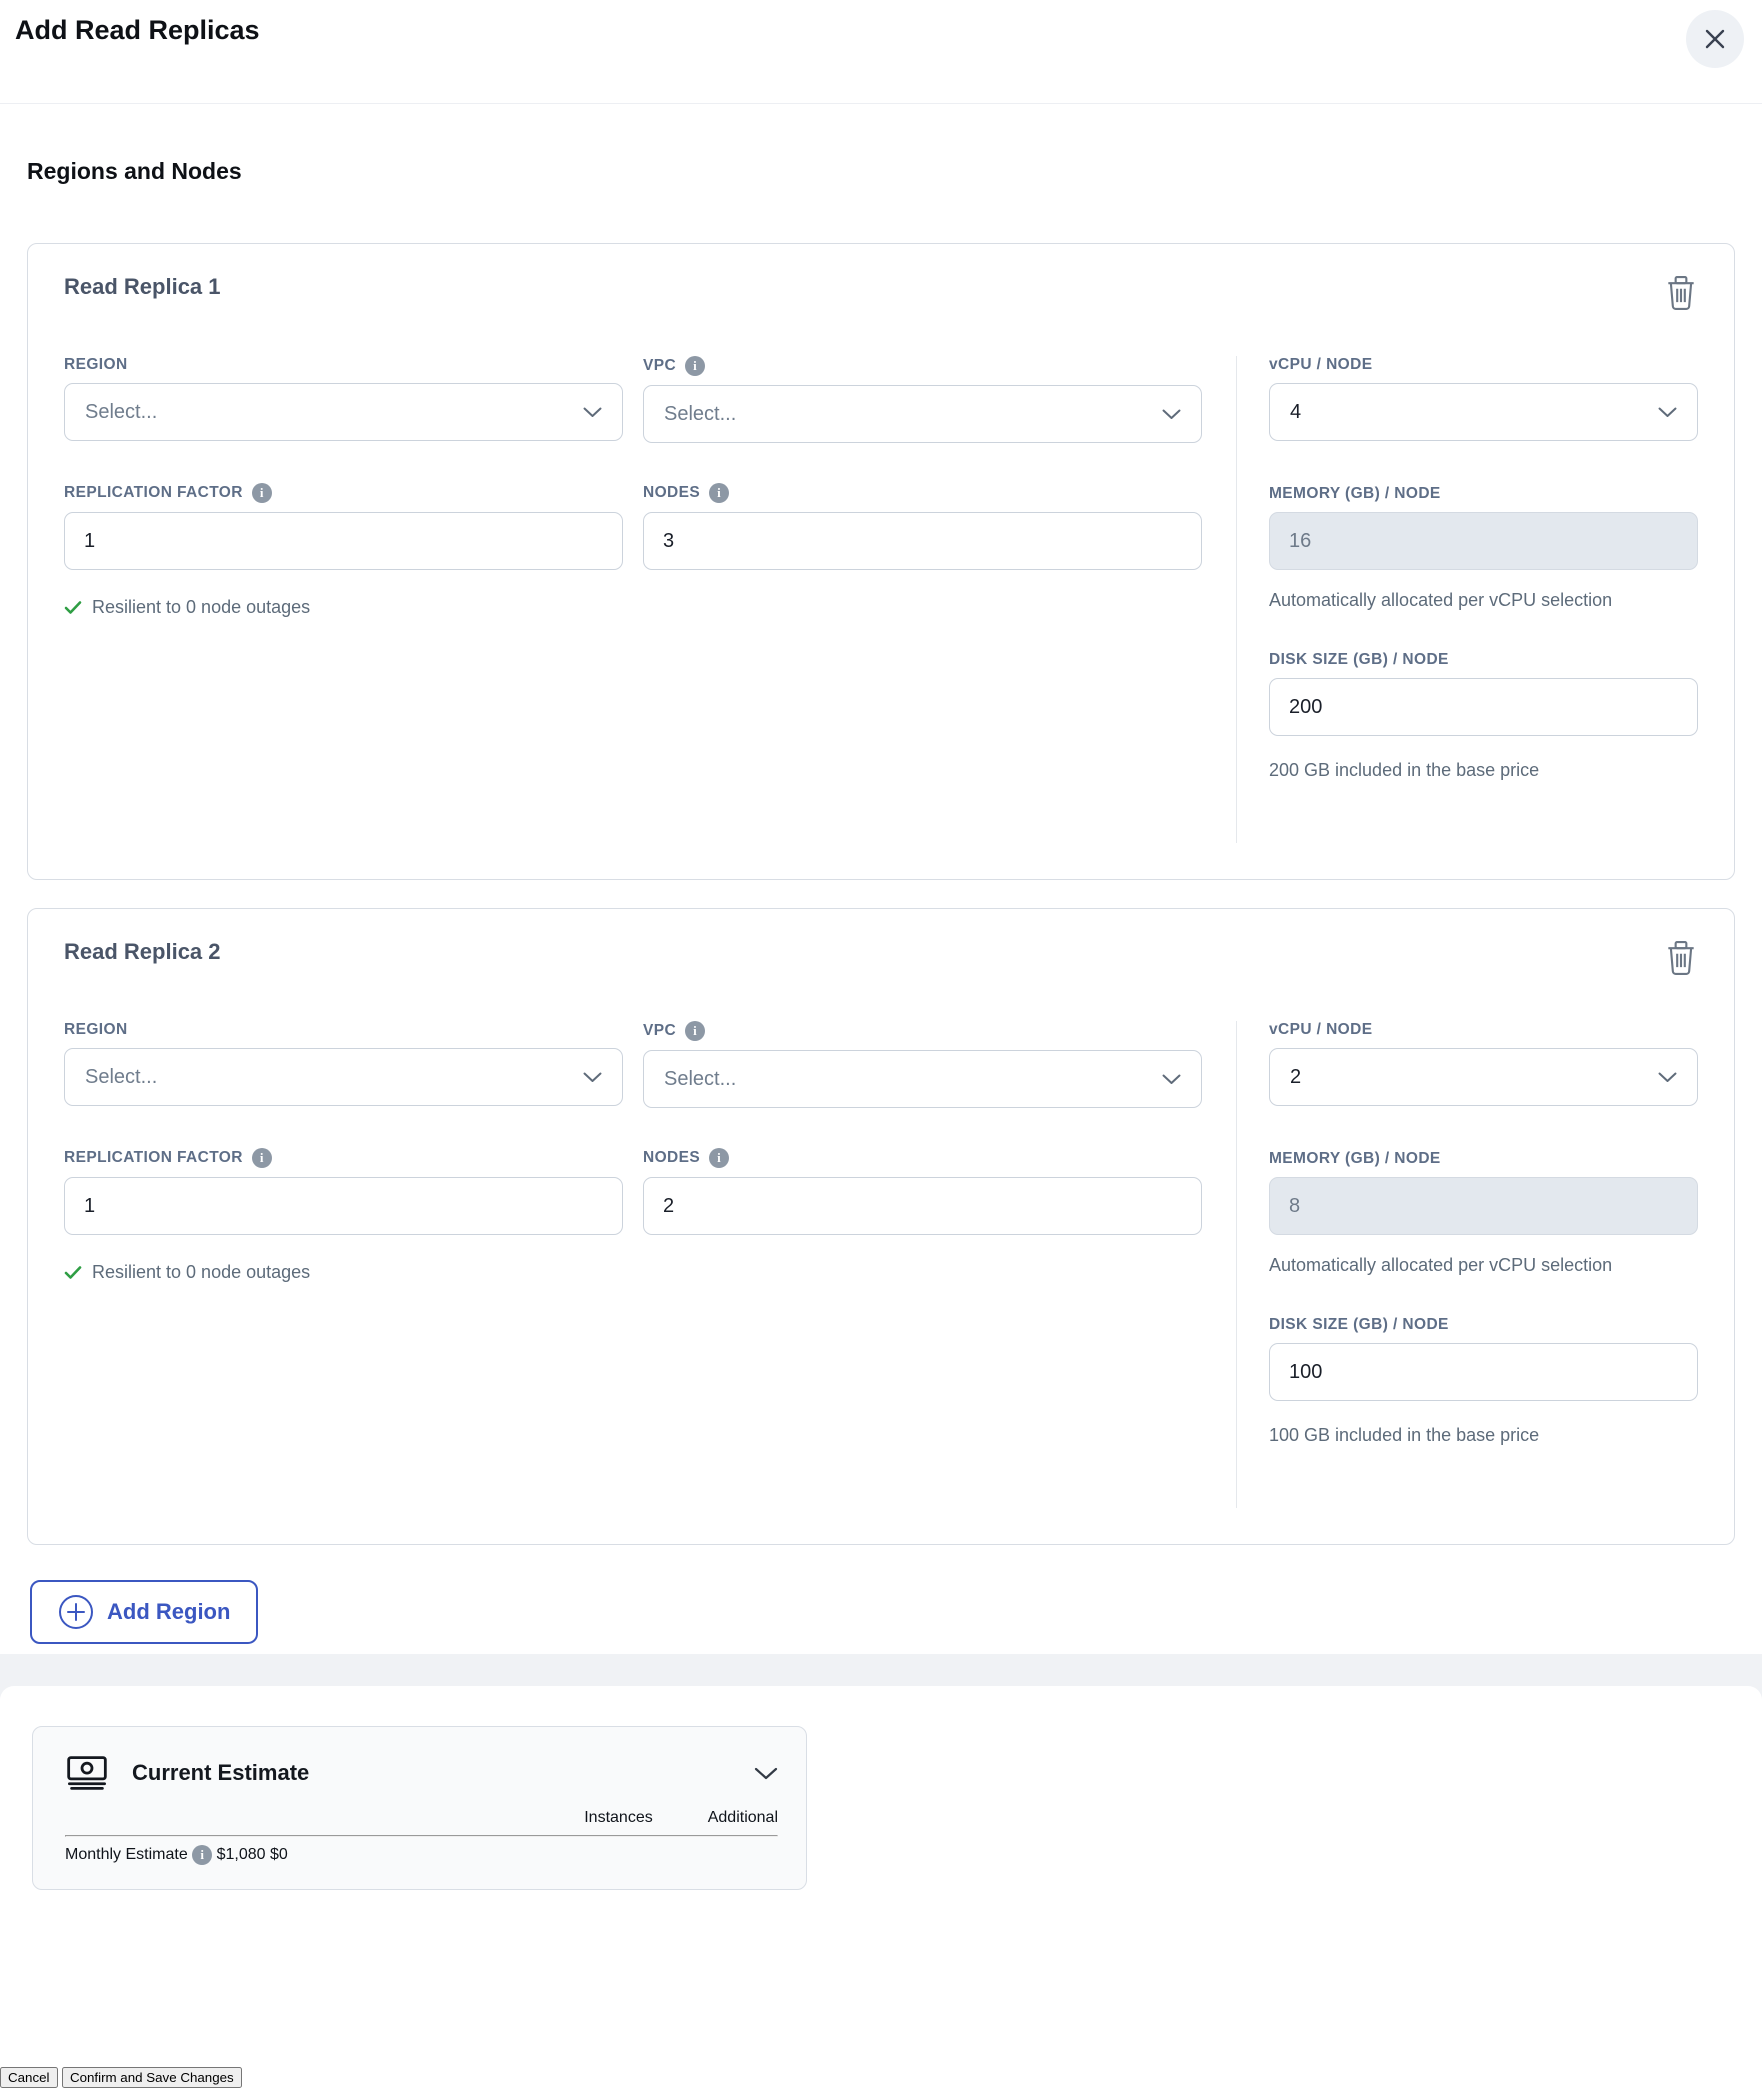 The width and height of the screenshot is (1762, 2088). Describe the element at coordinates (279, 1854) in the screenshot. I see `additional-value: $0` at that location.